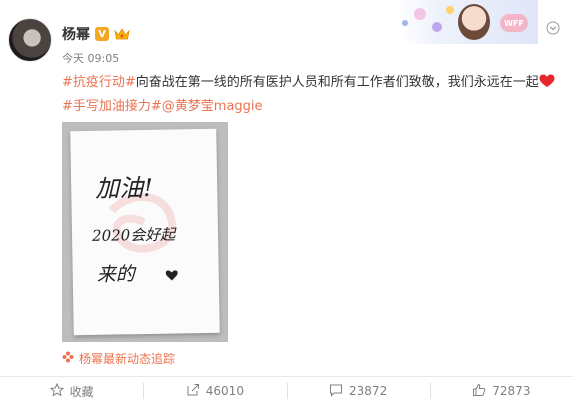 This screenshot has width=573, height=405. Describe the element at coordinates (122, 34) in the screenshot. I see `crown-icon` at that location.